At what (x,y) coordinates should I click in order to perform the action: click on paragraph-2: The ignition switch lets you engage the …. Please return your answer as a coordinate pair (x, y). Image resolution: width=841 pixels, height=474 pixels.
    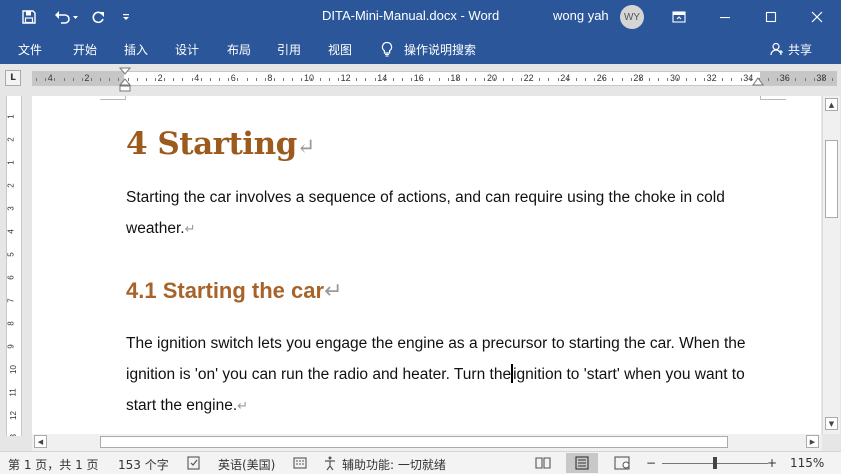
    Looking at the image, I should click on (446, 374).